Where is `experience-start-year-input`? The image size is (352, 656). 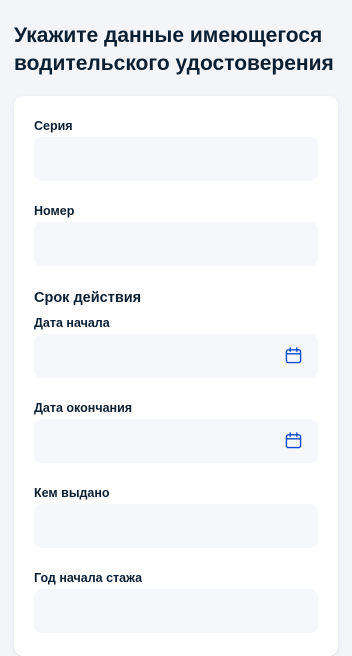
experience-start-year-input is located at coordinates (176, 611).